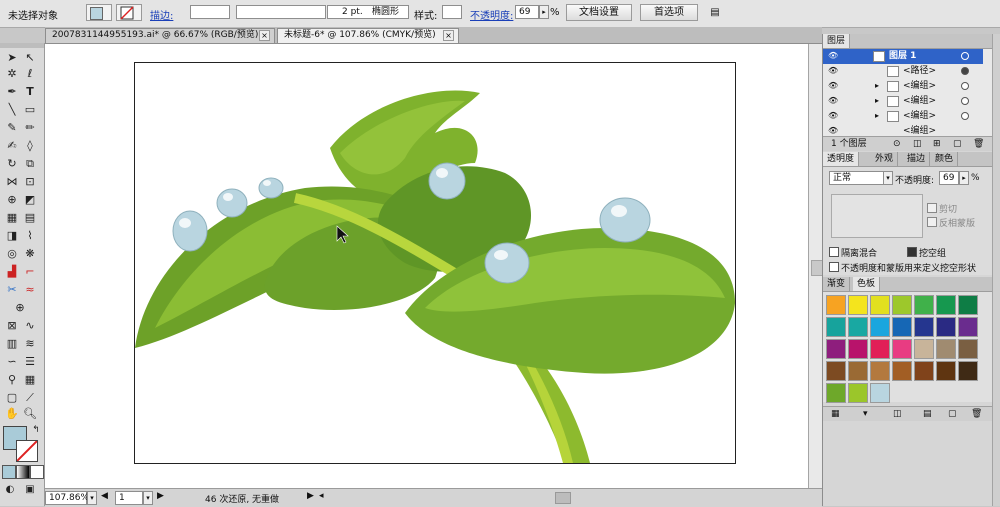  Describe the element at coordinates (12, 58) in the screenshot. I see `selection-tool-icon: ➤` at that location.